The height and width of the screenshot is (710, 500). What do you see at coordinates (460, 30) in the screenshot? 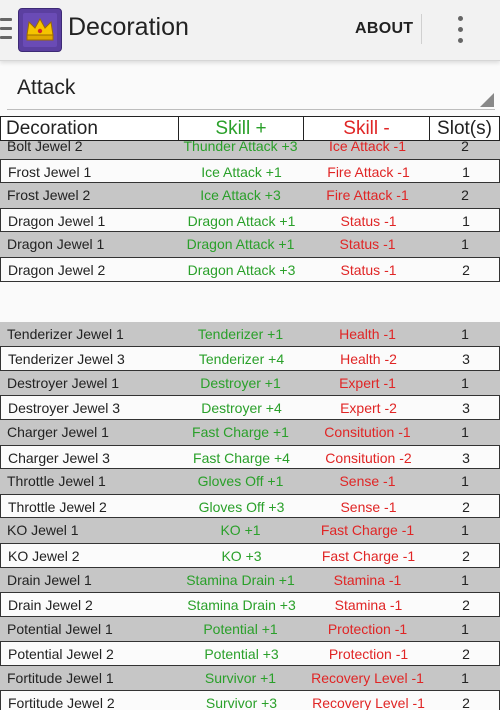
I see `overflow-menu-icon` at bounding box center [460, 30].